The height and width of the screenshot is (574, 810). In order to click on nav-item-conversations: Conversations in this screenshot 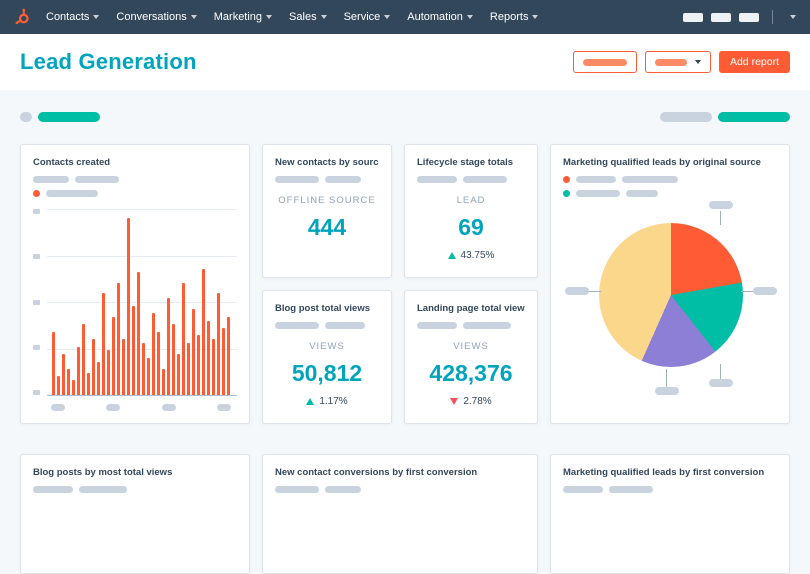, I will do `click(156, 17)`.